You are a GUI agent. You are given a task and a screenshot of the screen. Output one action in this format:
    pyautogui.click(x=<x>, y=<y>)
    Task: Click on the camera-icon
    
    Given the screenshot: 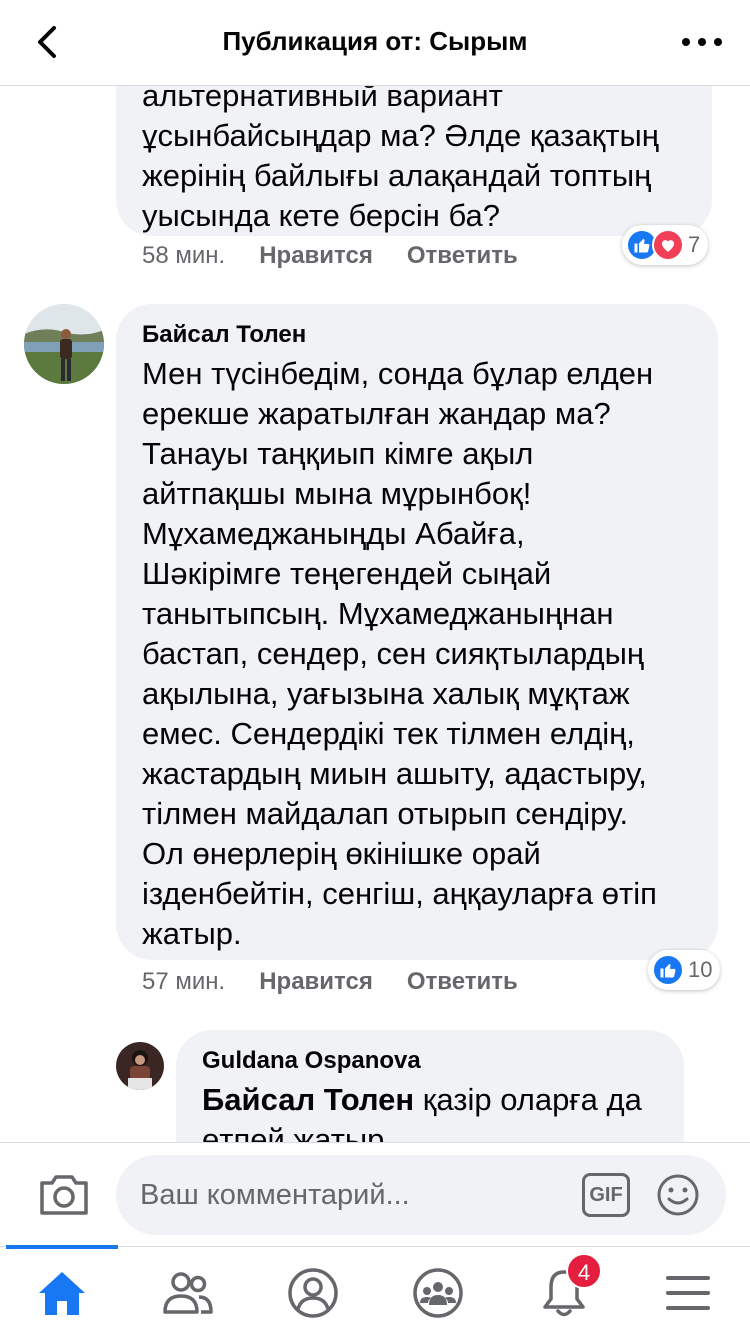 What is the action you would take?
    pyautogui.click(x=64, y=1195)
    